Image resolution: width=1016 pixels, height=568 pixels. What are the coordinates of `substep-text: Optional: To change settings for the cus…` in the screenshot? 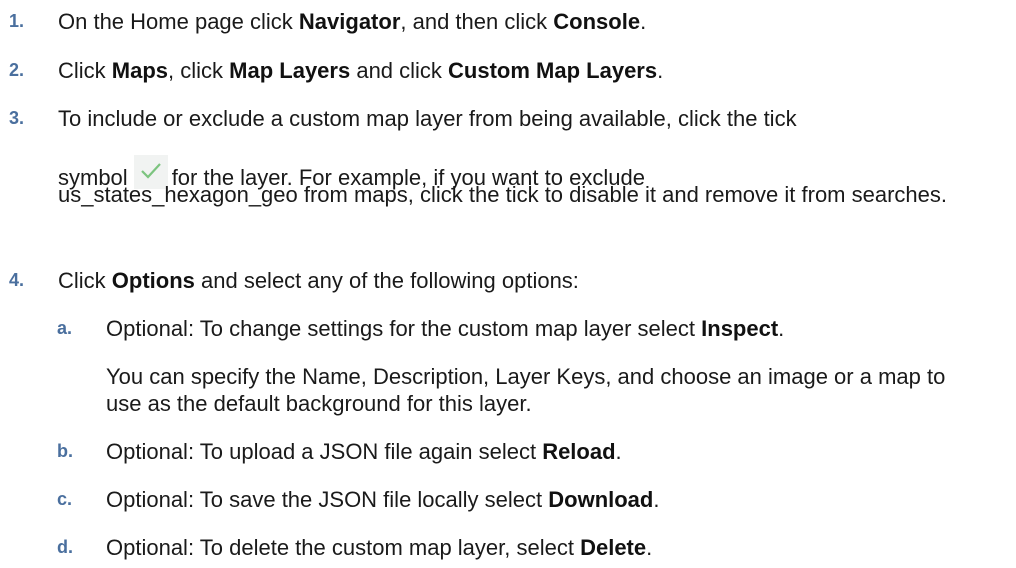 It's located at (445, 328).